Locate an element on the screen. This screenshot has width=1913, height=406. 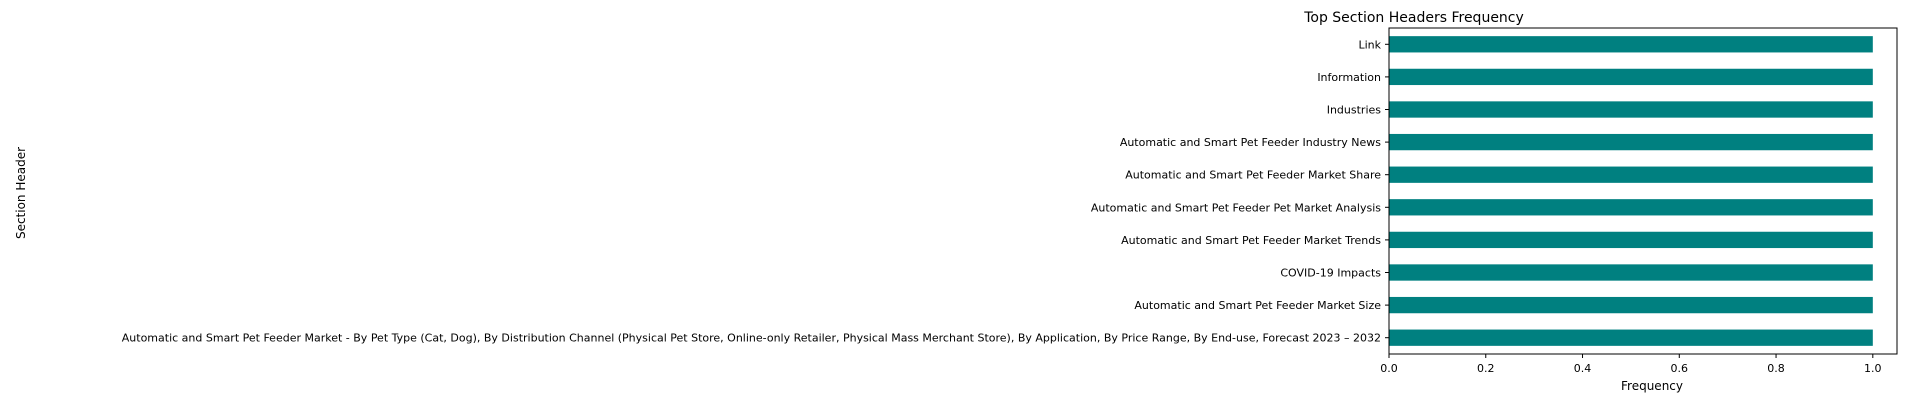
y-tick-label: COVID-19 Impacts is located at coordinates (1330, 273).